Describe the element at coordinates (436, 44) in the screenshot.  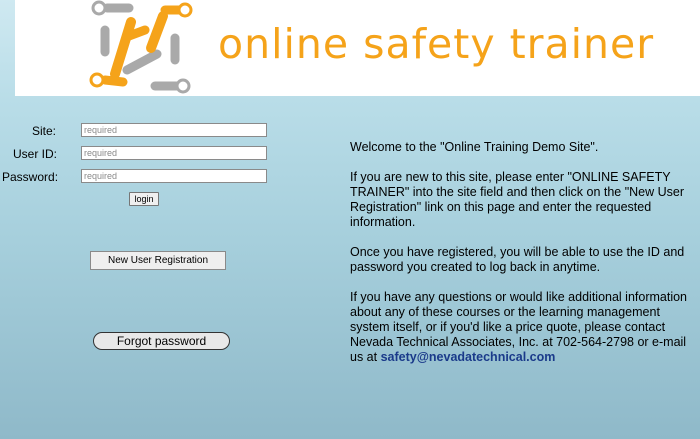
I see `brand-title: online safety trainer` at that location.